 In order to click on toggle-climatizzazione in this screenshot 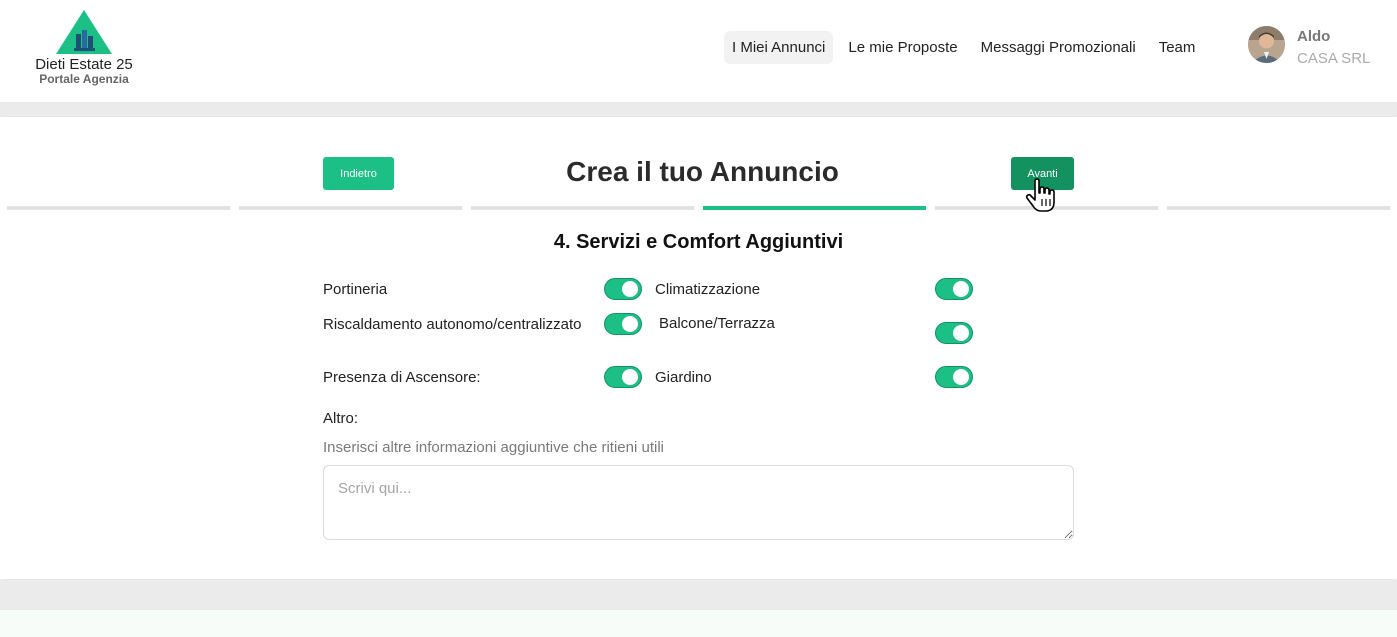, I will do `click(954, 289)`.